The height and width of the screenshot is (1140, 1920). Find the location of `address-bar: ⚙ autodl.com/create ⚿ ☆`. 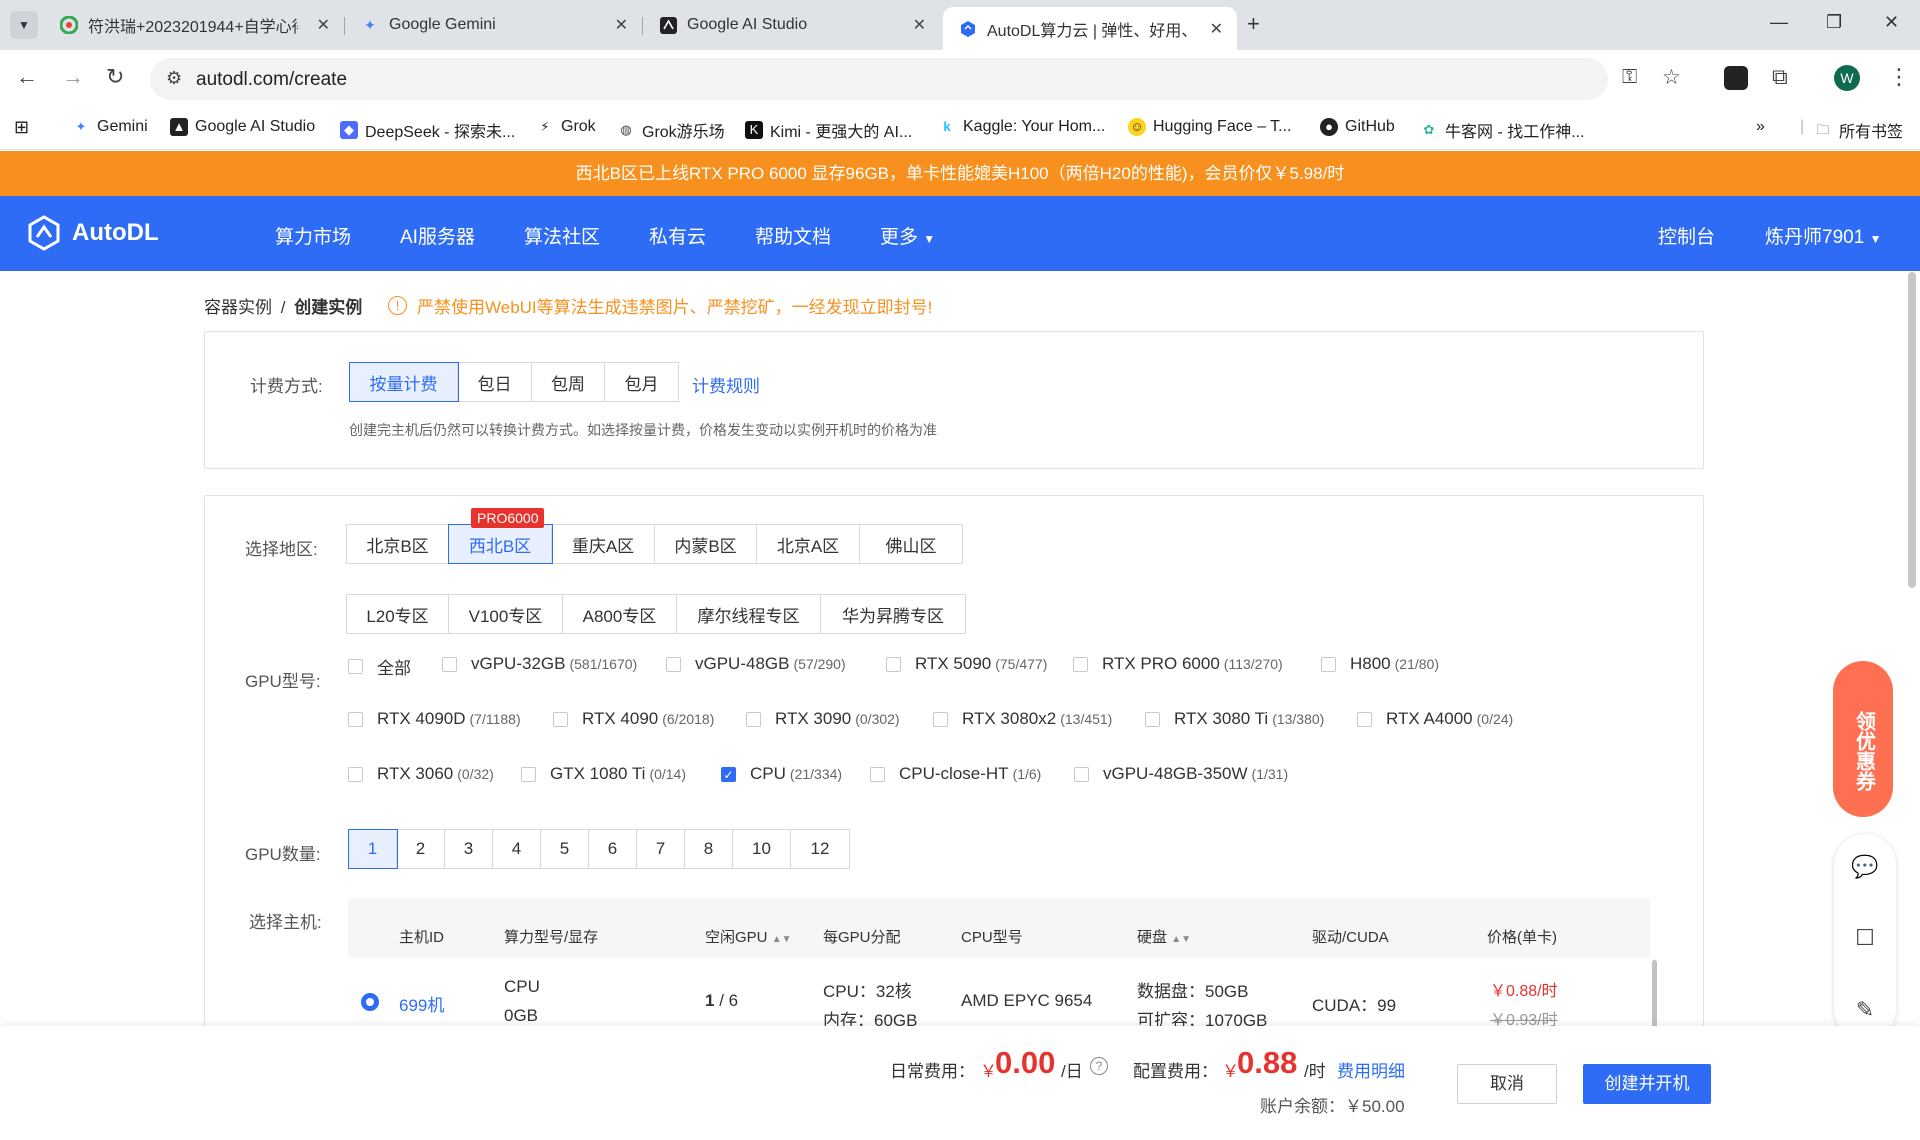

address-bar: ⚙ autodl.com/create ⚿ ☆ is located at coordinates (915, 79).